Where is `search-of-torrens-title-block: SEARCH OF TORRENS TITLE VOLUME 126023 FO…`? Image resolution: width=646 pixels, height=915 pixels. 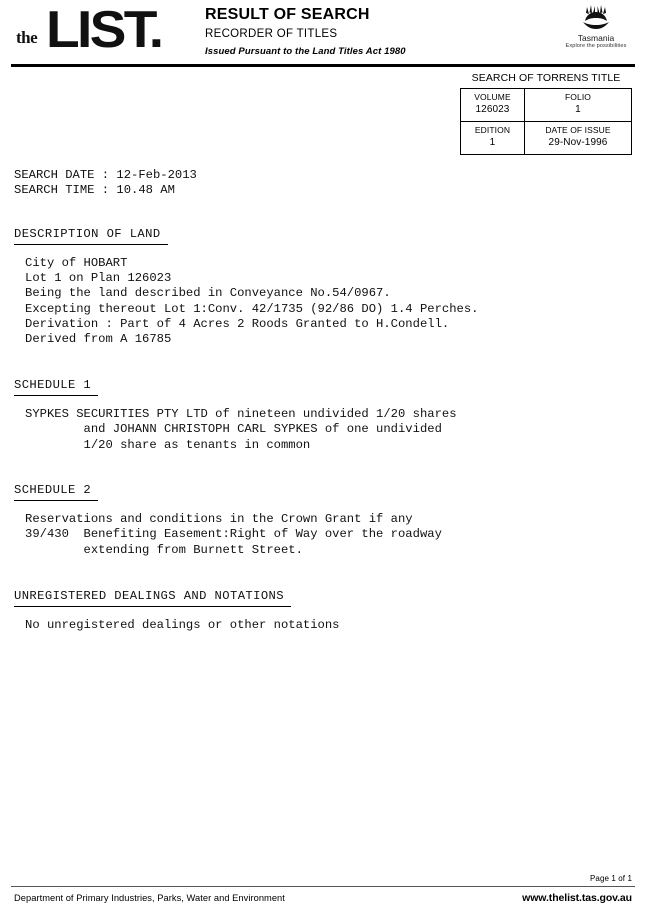
search-of-torrens-title-block: SEARCH OF TORRENS TITLE VOLUME 126023 FO… is located at coordinates (546, 113).